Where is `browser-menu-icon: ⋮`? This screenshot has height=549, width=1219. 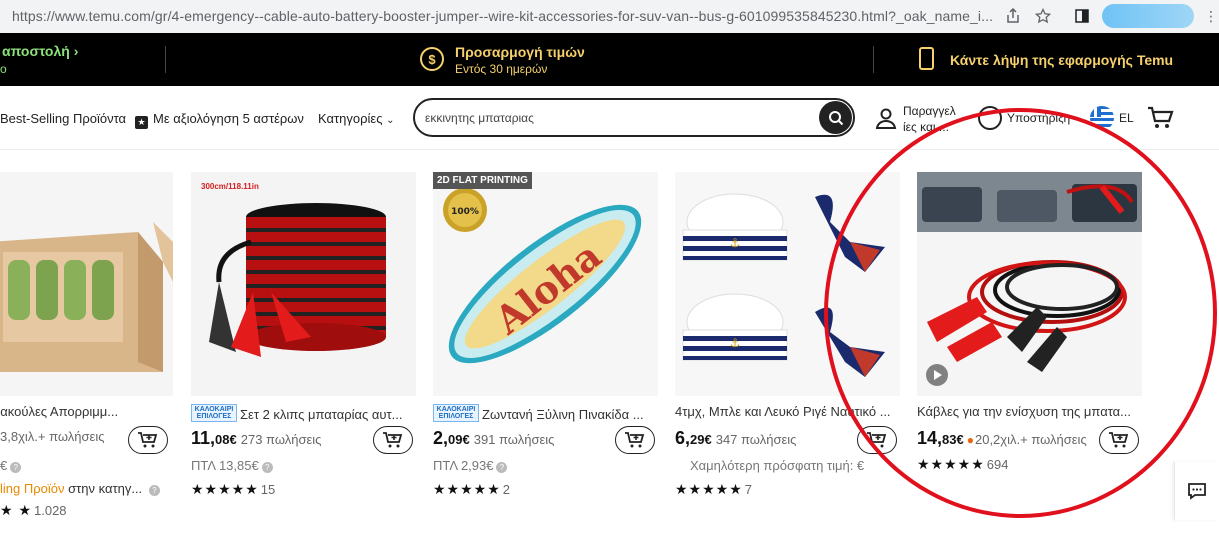 browser-menu-icon: ⋮ is located at coordinates (1211, 16).